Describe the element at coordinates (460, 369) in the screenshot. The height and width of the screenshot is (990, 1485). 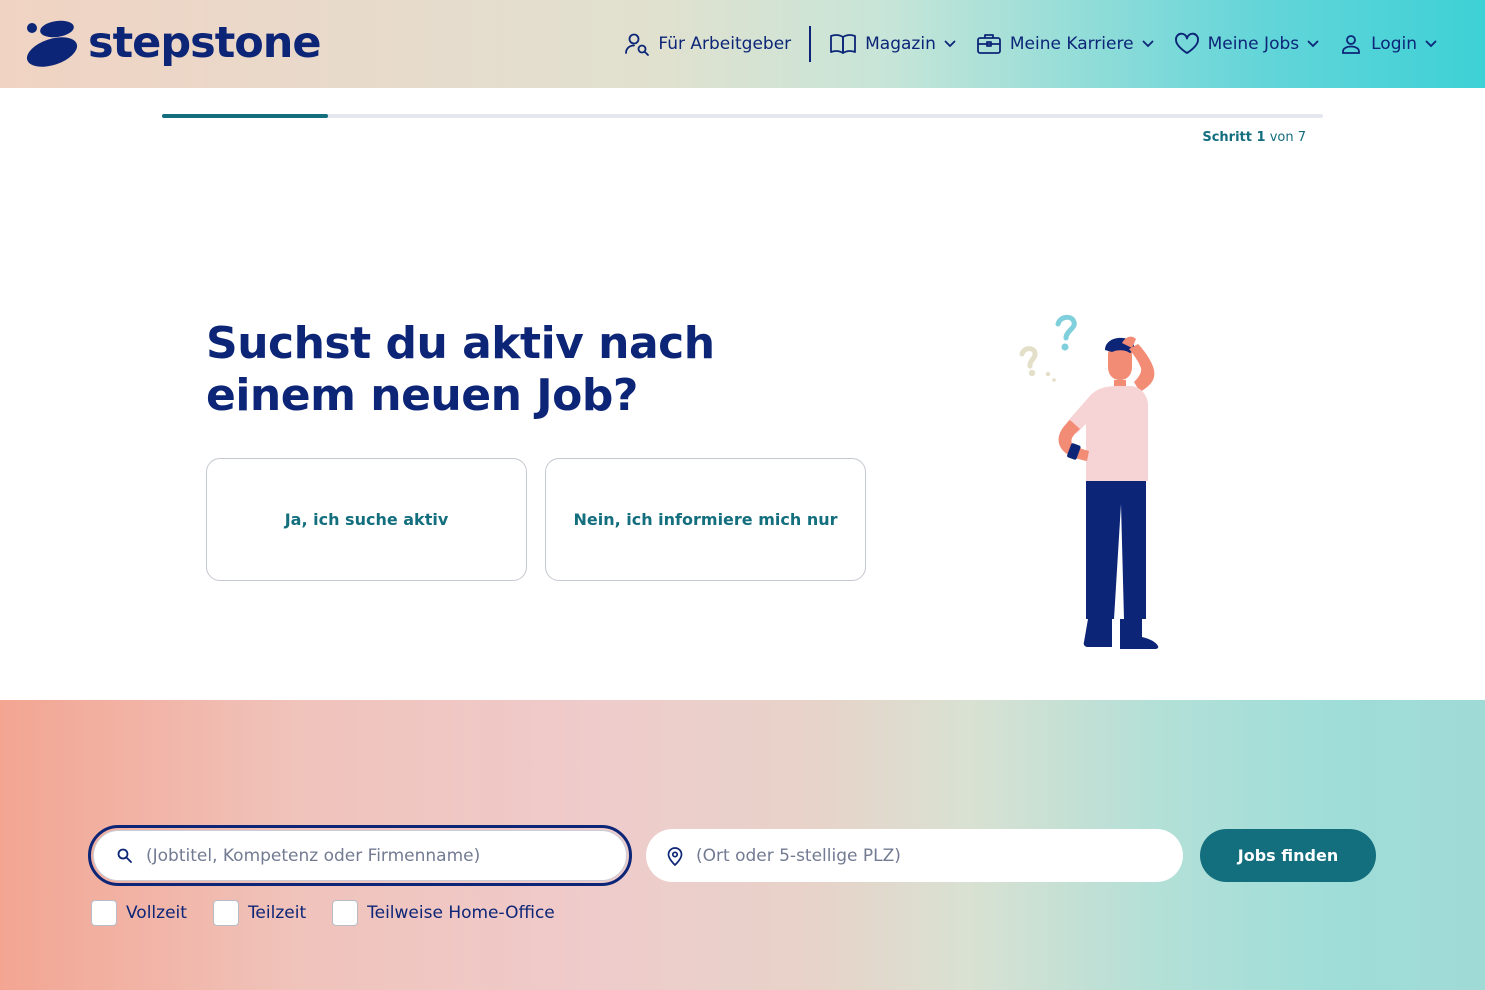
I see `question-title: Suchst du aktiv nach einem neuen Job?` at that location.